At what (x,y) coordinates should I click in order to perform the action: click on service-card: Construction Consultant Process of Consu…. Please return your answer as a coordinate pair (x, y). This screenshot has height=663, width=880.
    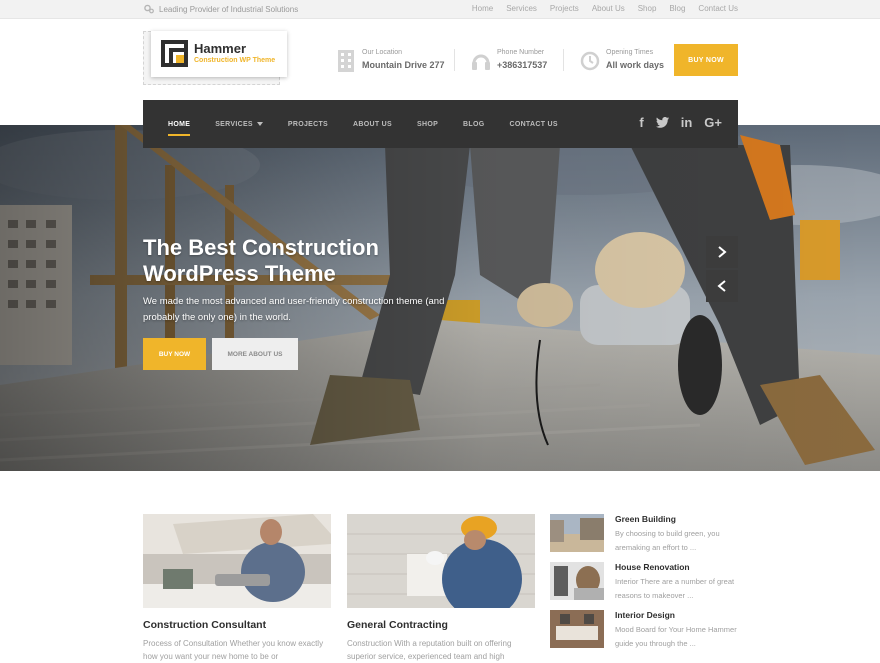
    Looking at the image, I should click on (237, 588).